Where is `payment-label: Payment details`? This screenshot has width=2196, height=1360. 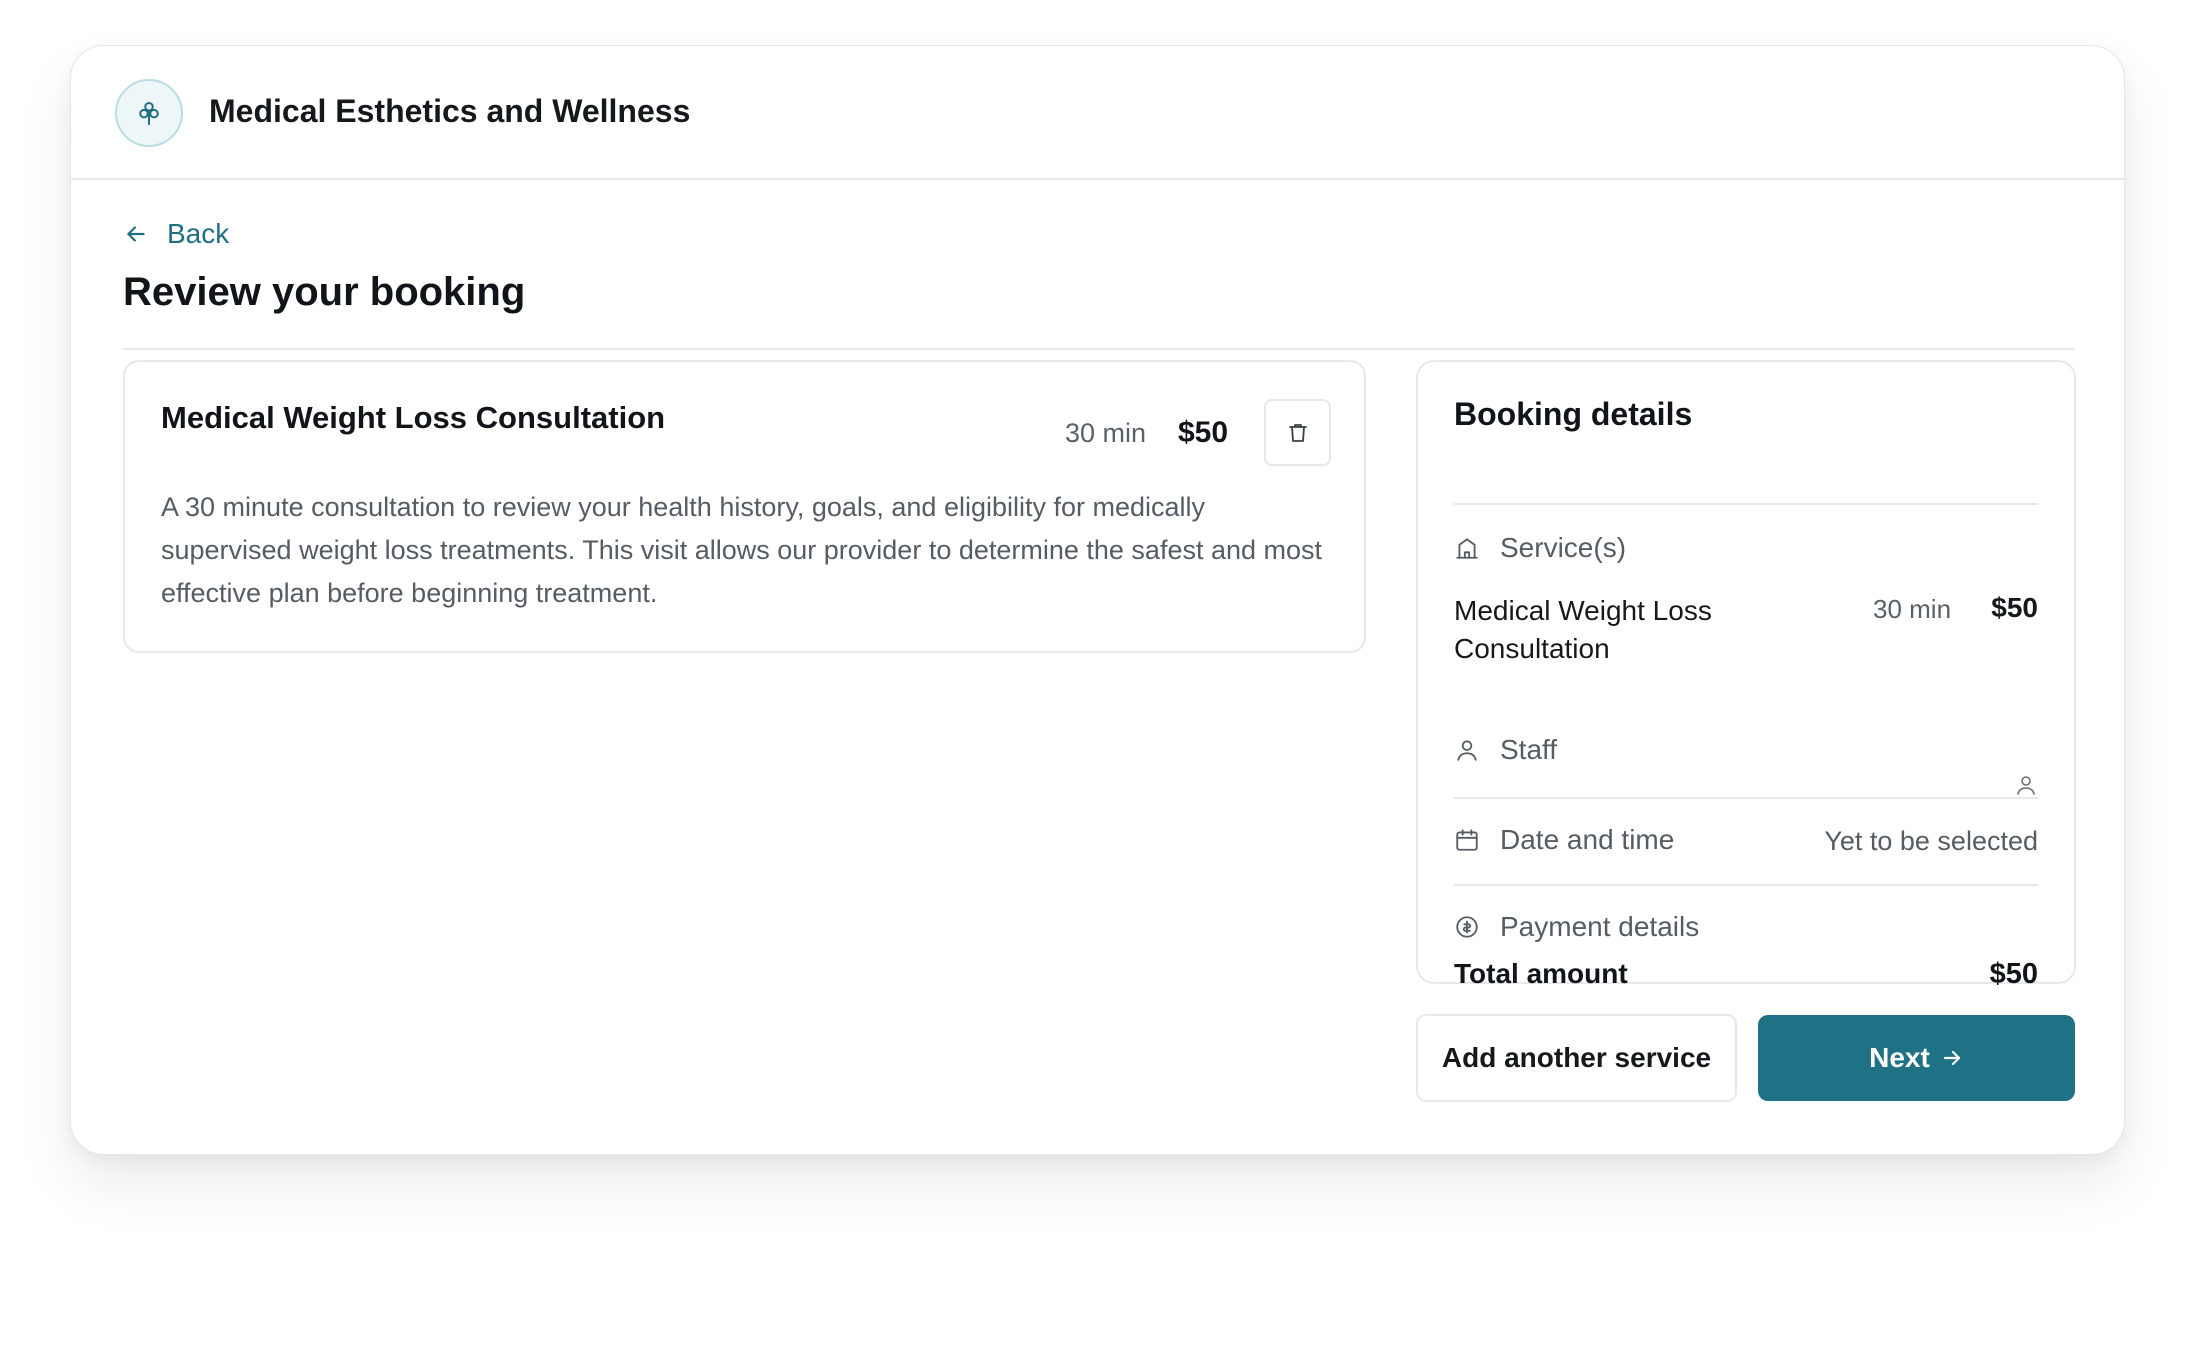 payment-label: Payment details is located at coordinates (1600, 926).